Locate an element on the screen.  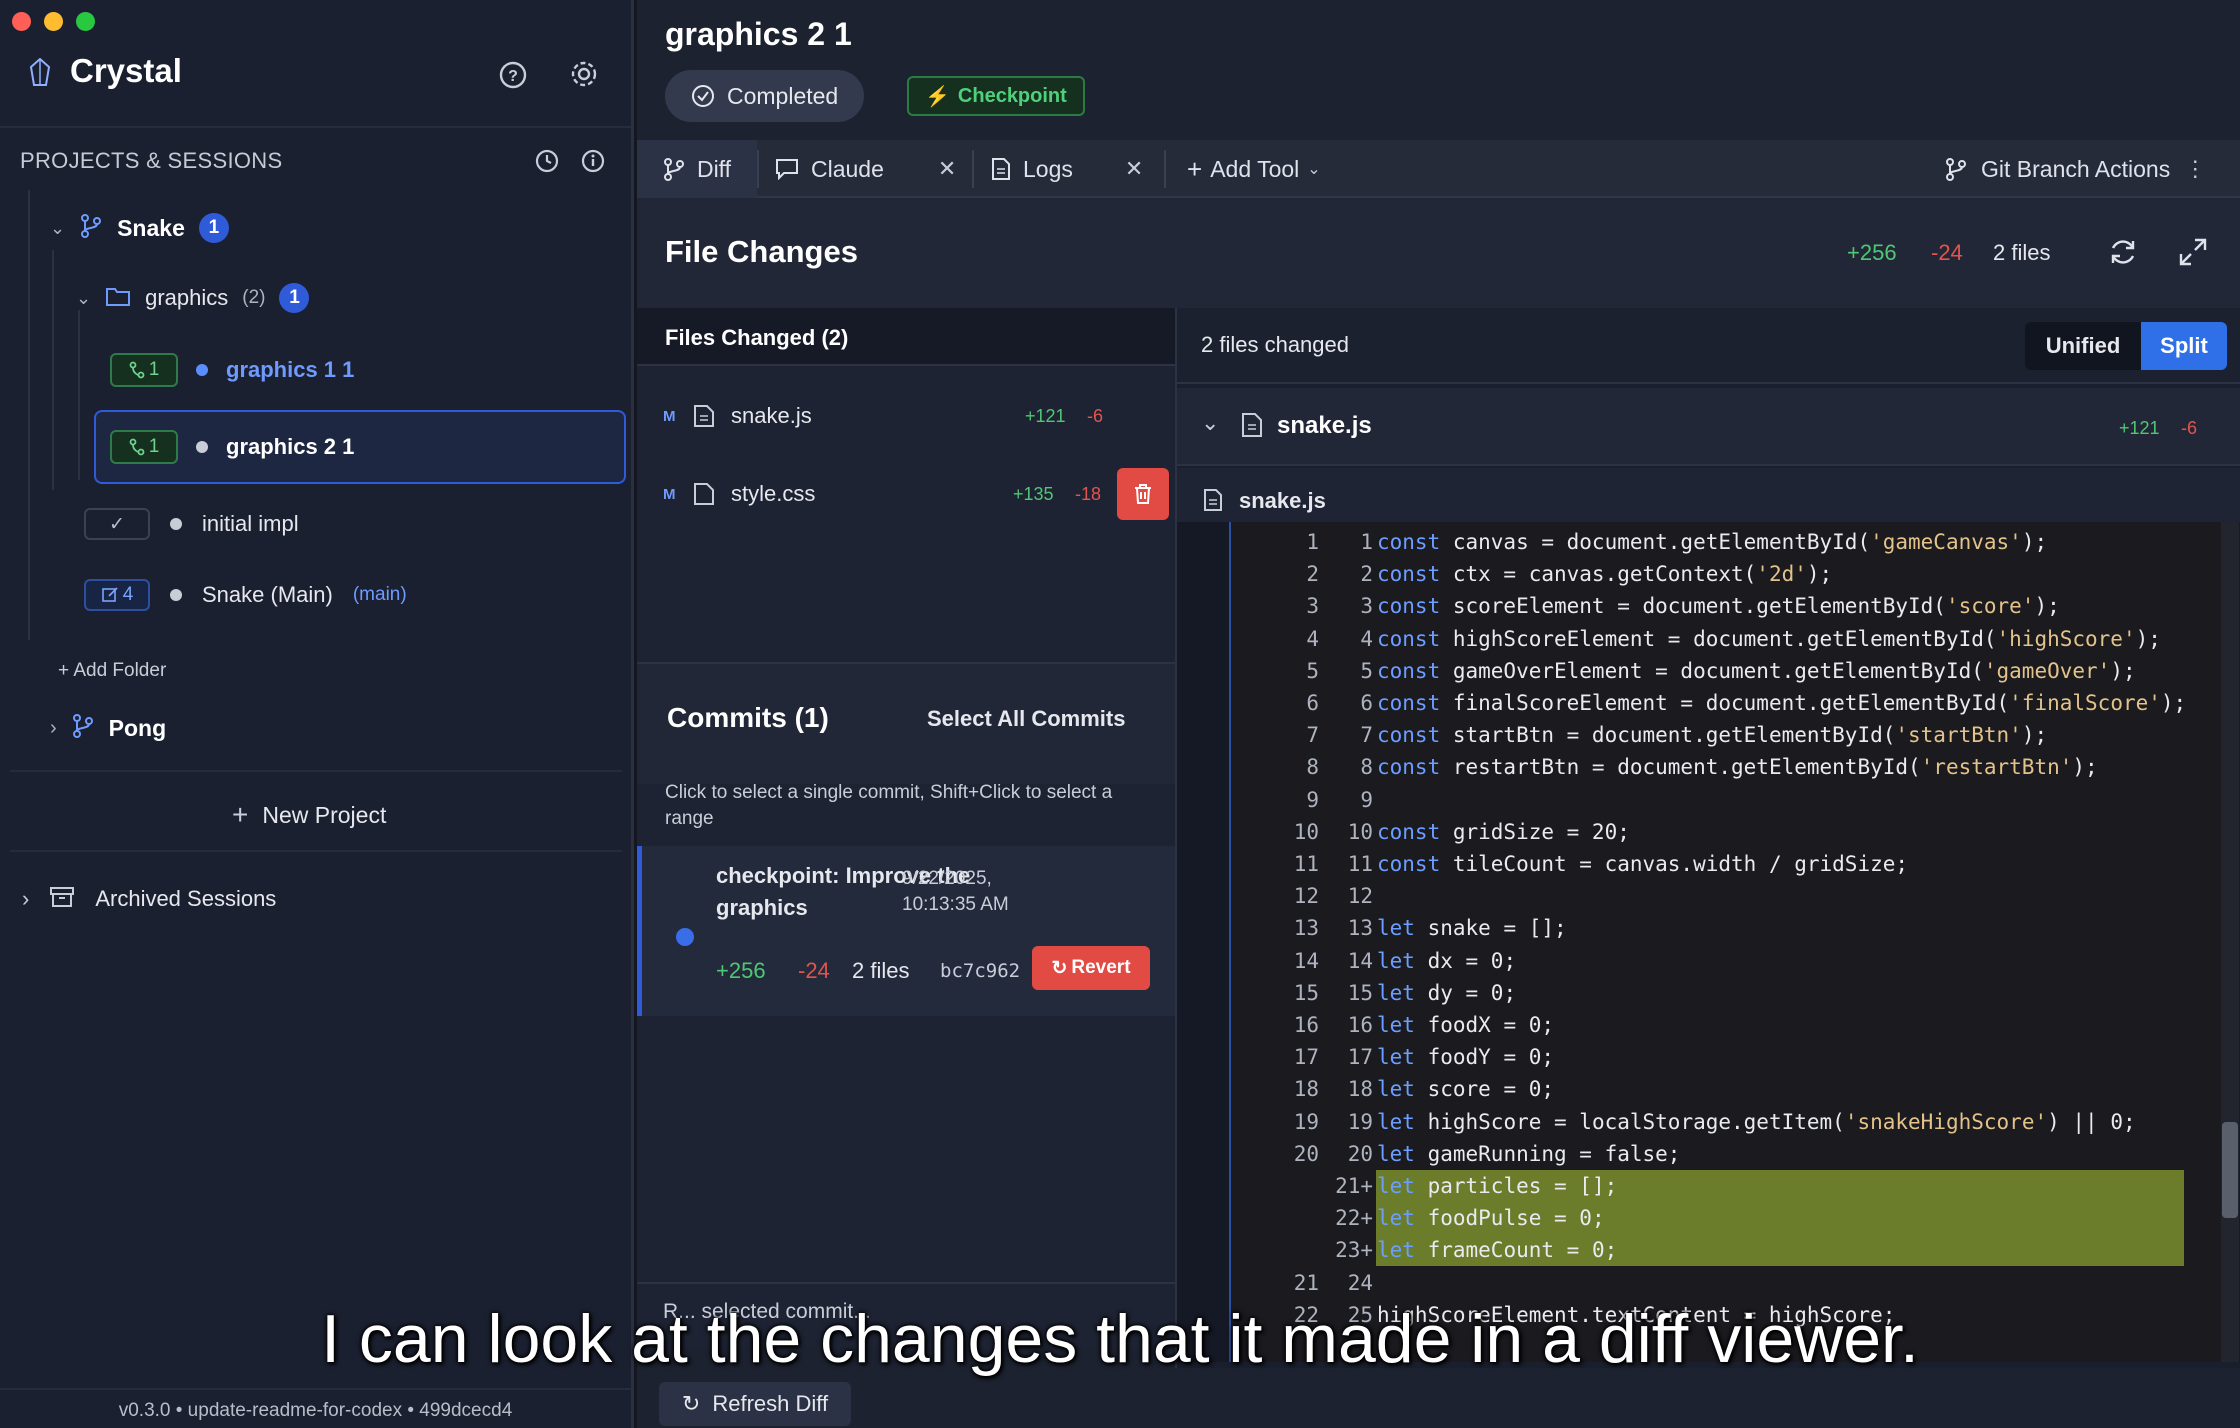
git-branch-actions-button: Git Branch Actions ⋮ is located at coordinates (2075, 169).